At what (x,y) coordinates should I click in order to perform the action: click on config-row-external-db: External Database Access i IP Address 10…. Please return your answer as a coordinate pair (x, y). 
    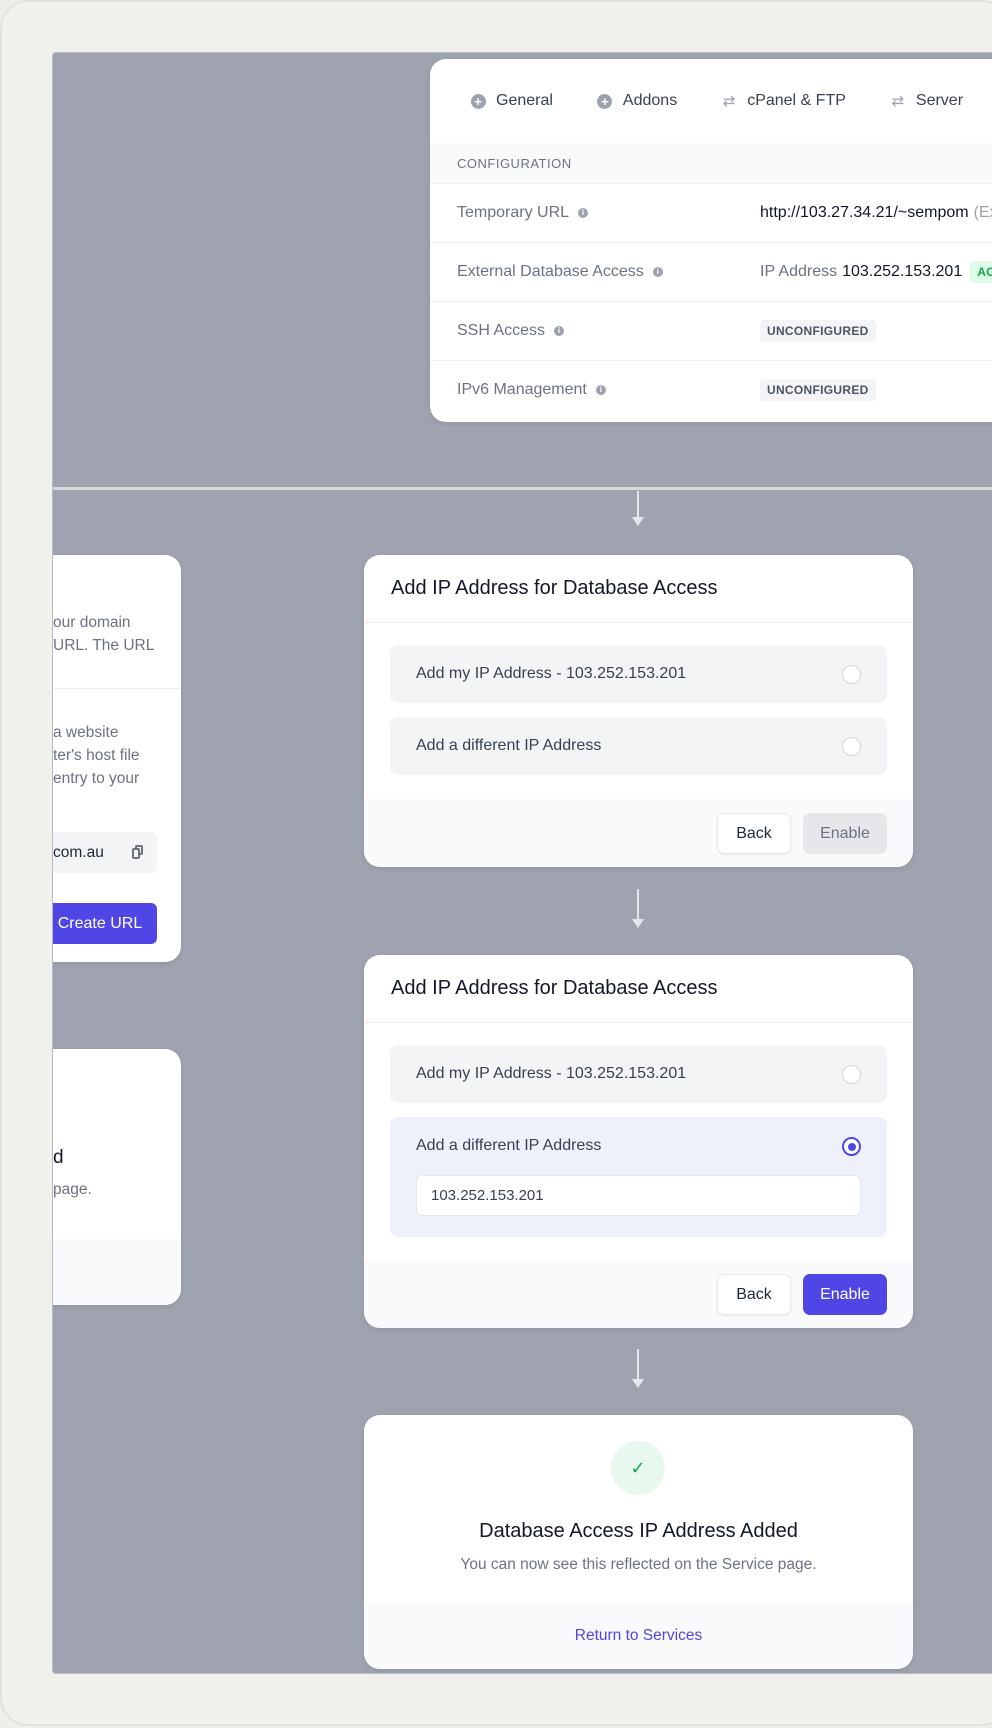
    Looking at the image, I should click on (711, 271).